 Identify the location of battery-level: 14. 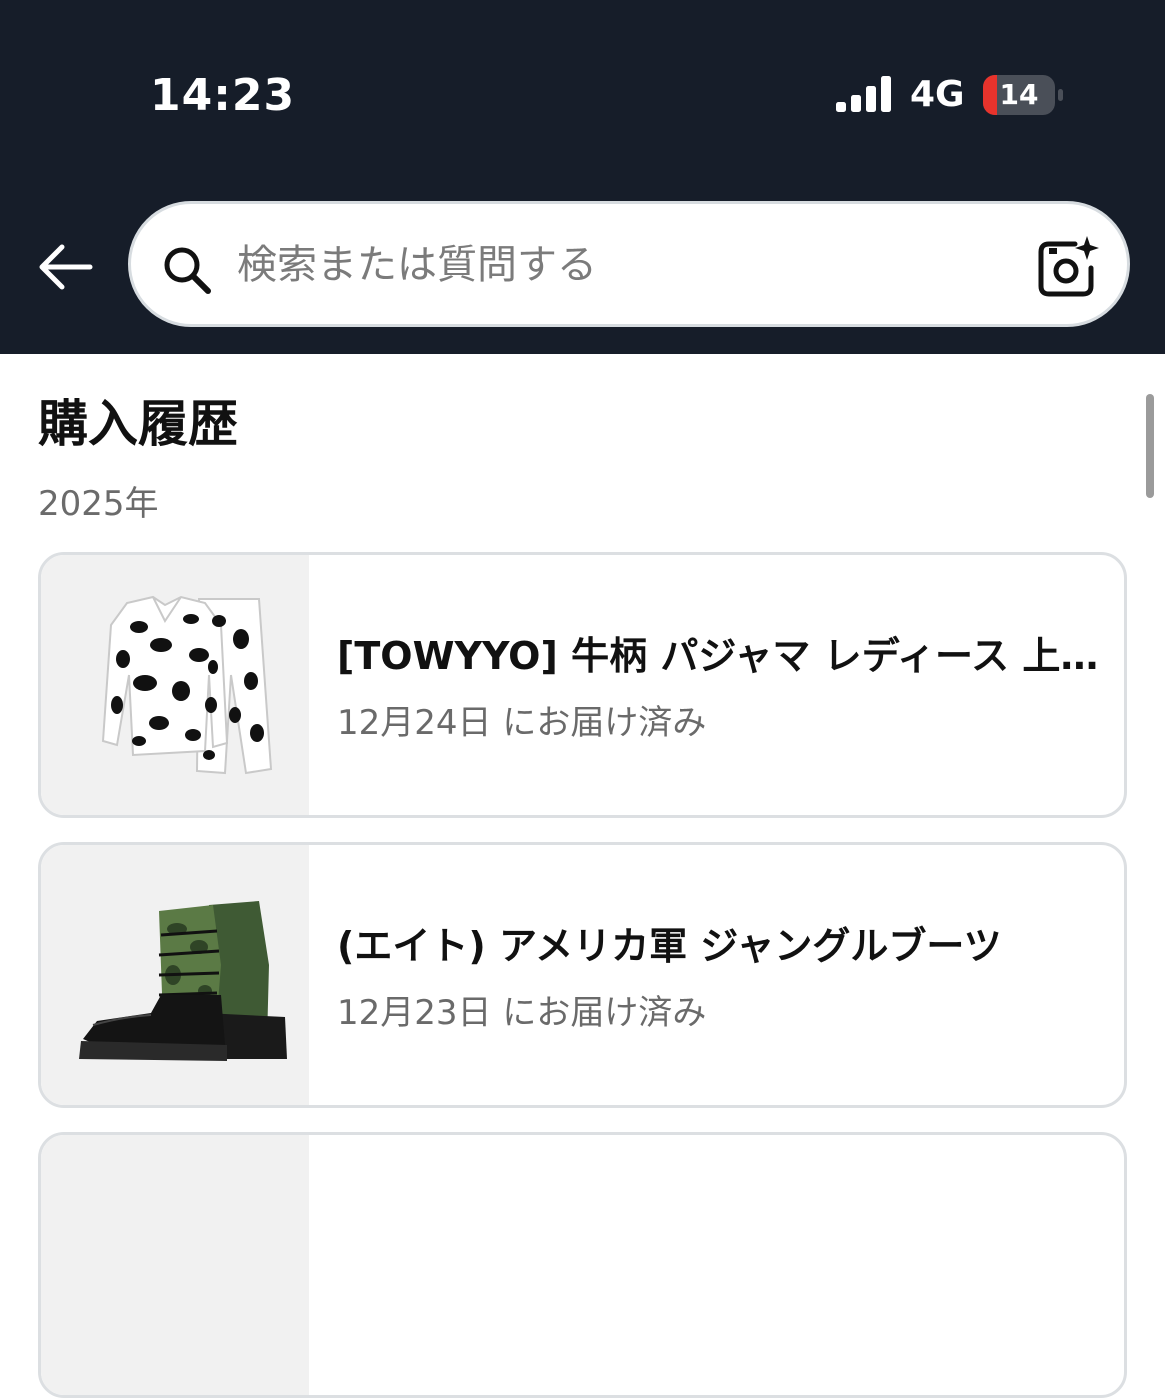
(1019, 94).